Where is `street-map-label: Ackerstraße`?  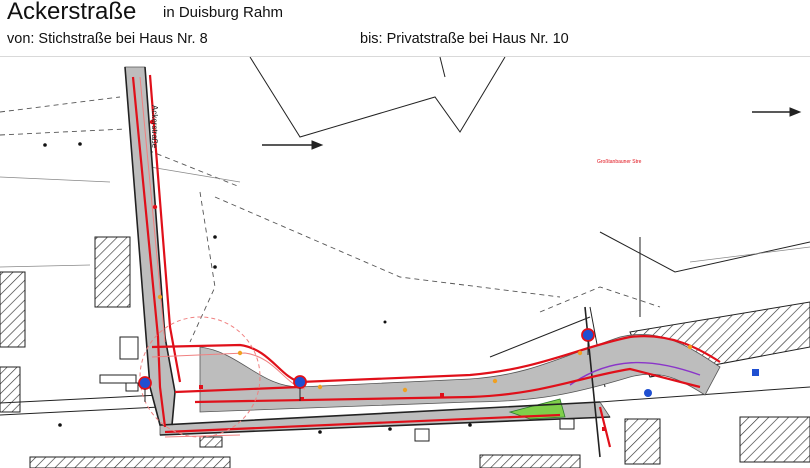
street-map-label: Ackerstraße is located at coordinates (154, 127).